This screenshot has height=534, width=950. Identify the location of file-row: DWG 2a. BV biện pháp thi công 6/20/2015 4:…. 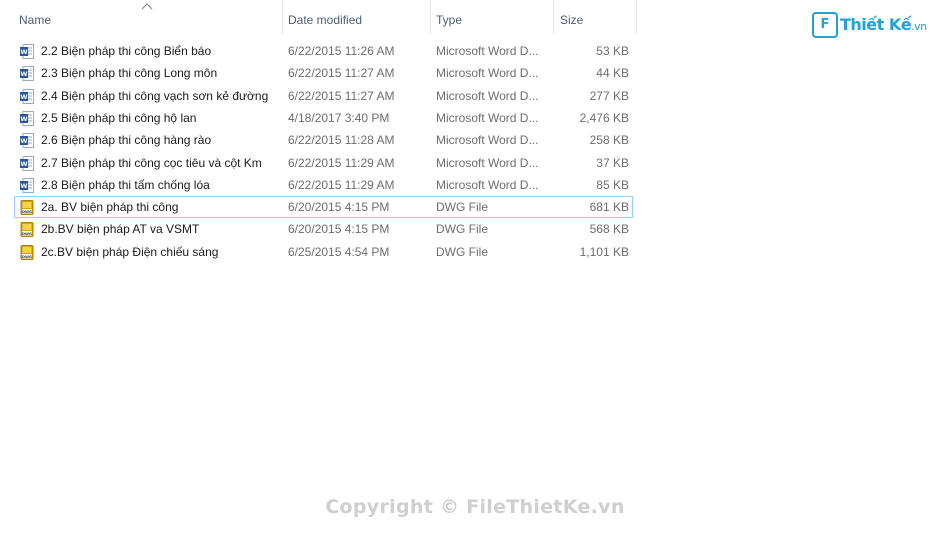
(323, 207).